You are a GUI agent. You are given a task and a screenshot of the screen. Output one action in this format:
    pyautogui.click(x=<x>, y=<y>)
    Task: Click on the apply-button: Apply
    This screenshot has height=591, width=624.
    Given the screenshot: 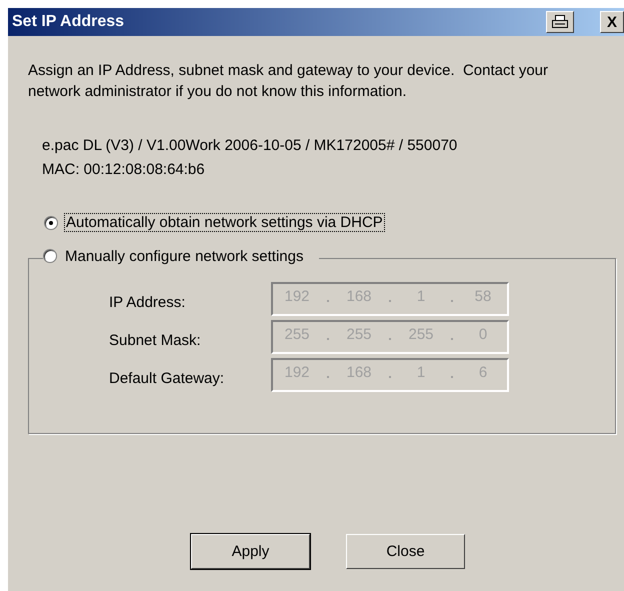 What is the action you would take?
    pyautogui.click(x=250, y=551)
    